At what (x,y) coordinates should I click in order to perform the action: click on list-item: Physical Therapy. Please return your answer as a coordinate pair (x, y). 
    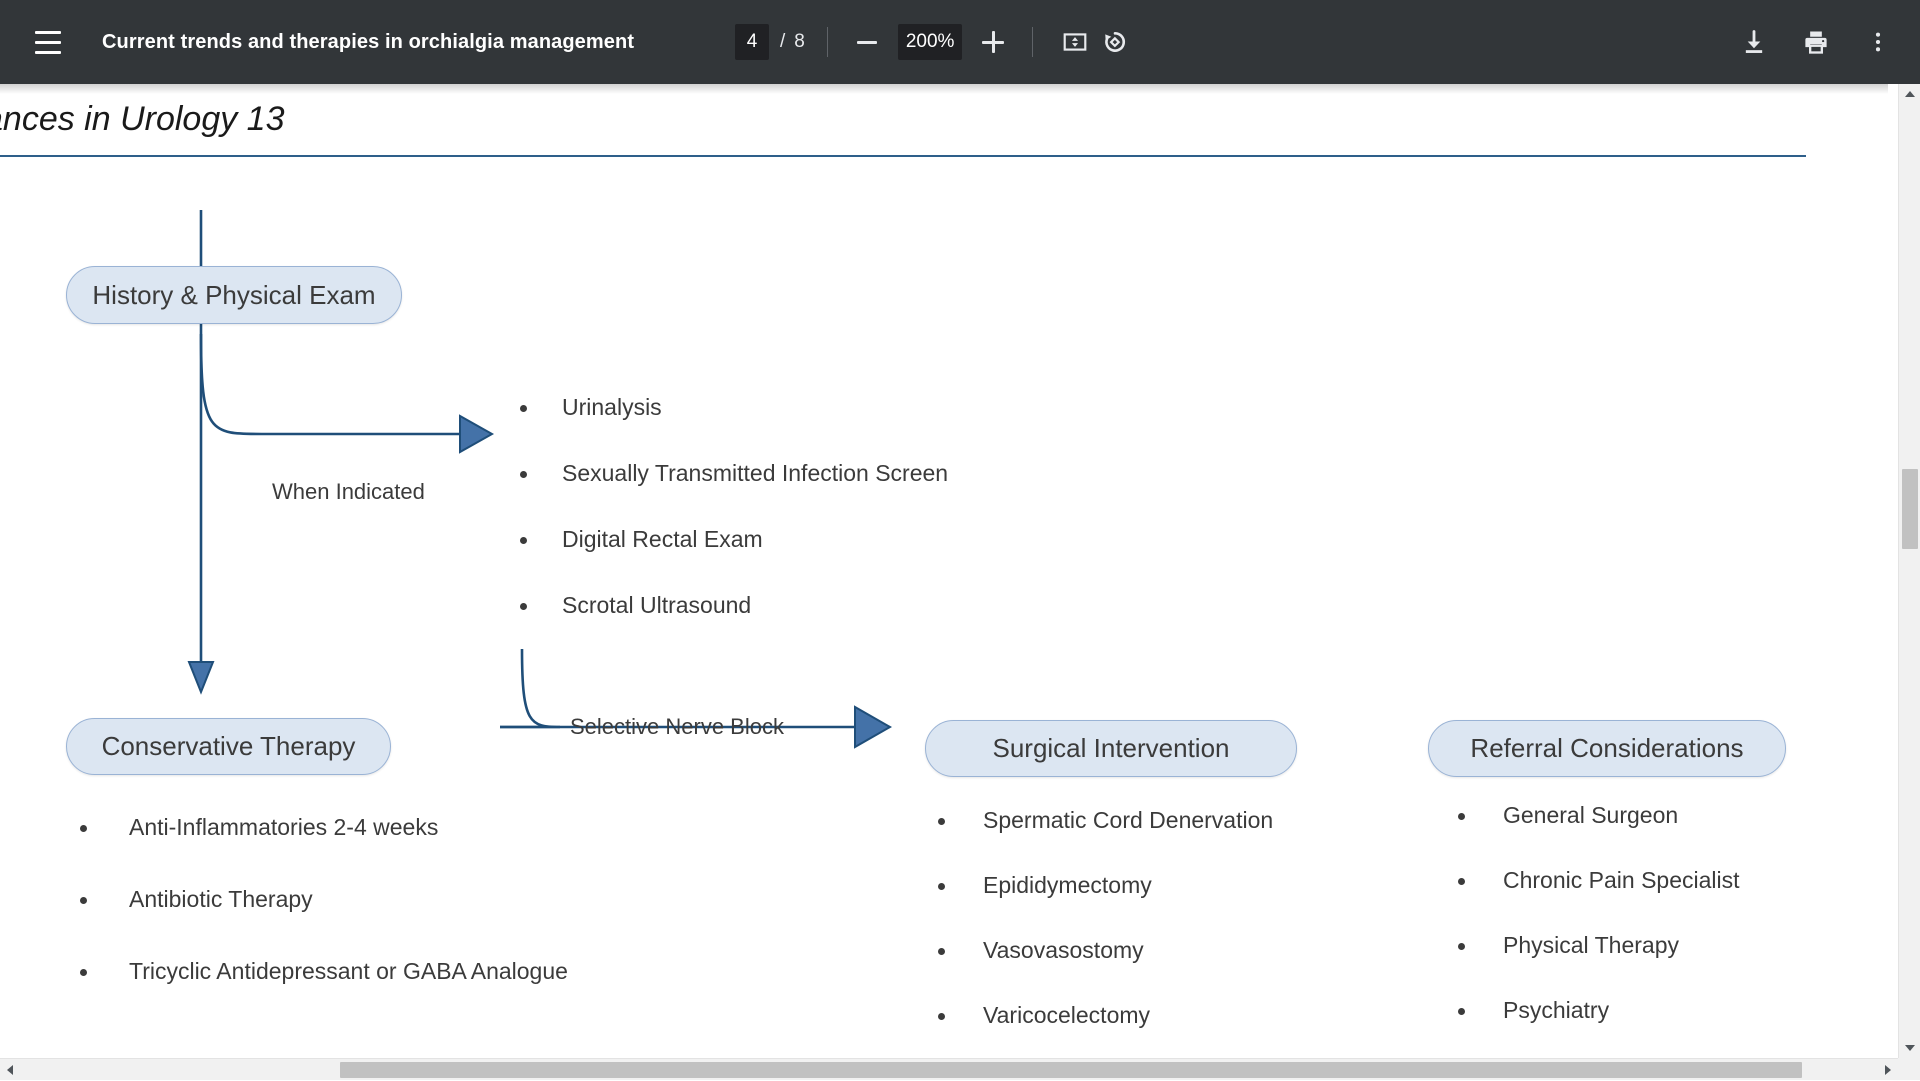
    Looking at the image, I should click on (1599, 964).